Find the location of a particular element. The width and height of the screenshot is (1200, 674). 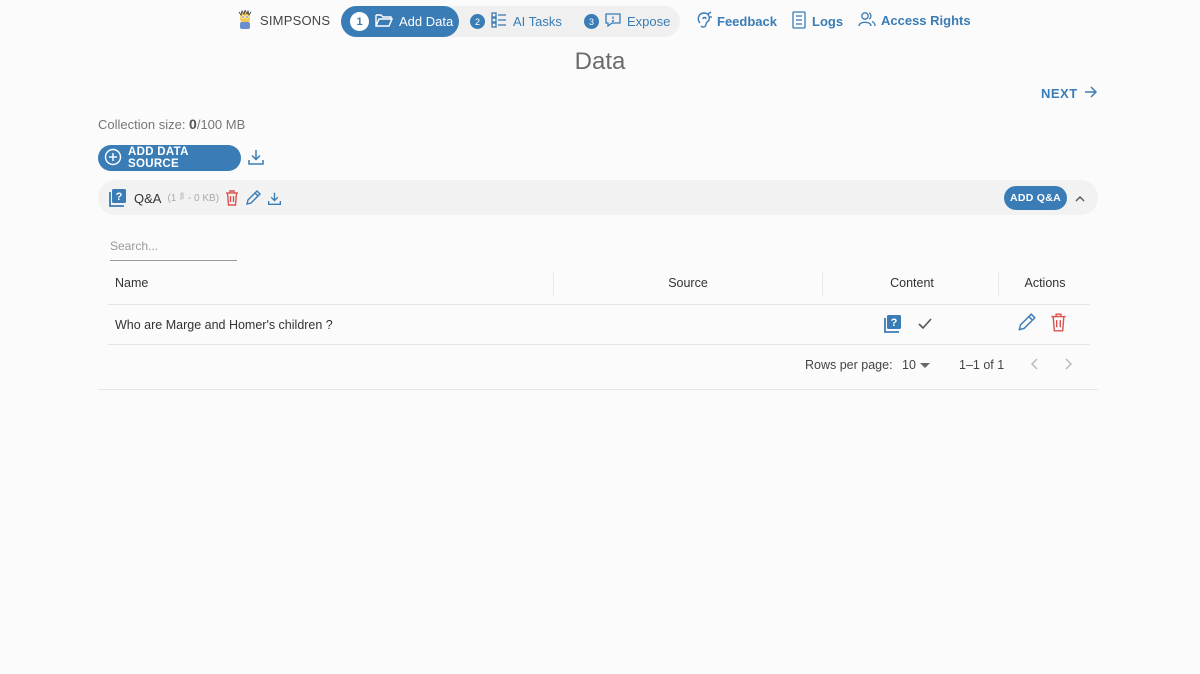

data-source-bar: ? Q&A (1 - 0 KB) ADD Q&A is located at coordinates (598, 197).